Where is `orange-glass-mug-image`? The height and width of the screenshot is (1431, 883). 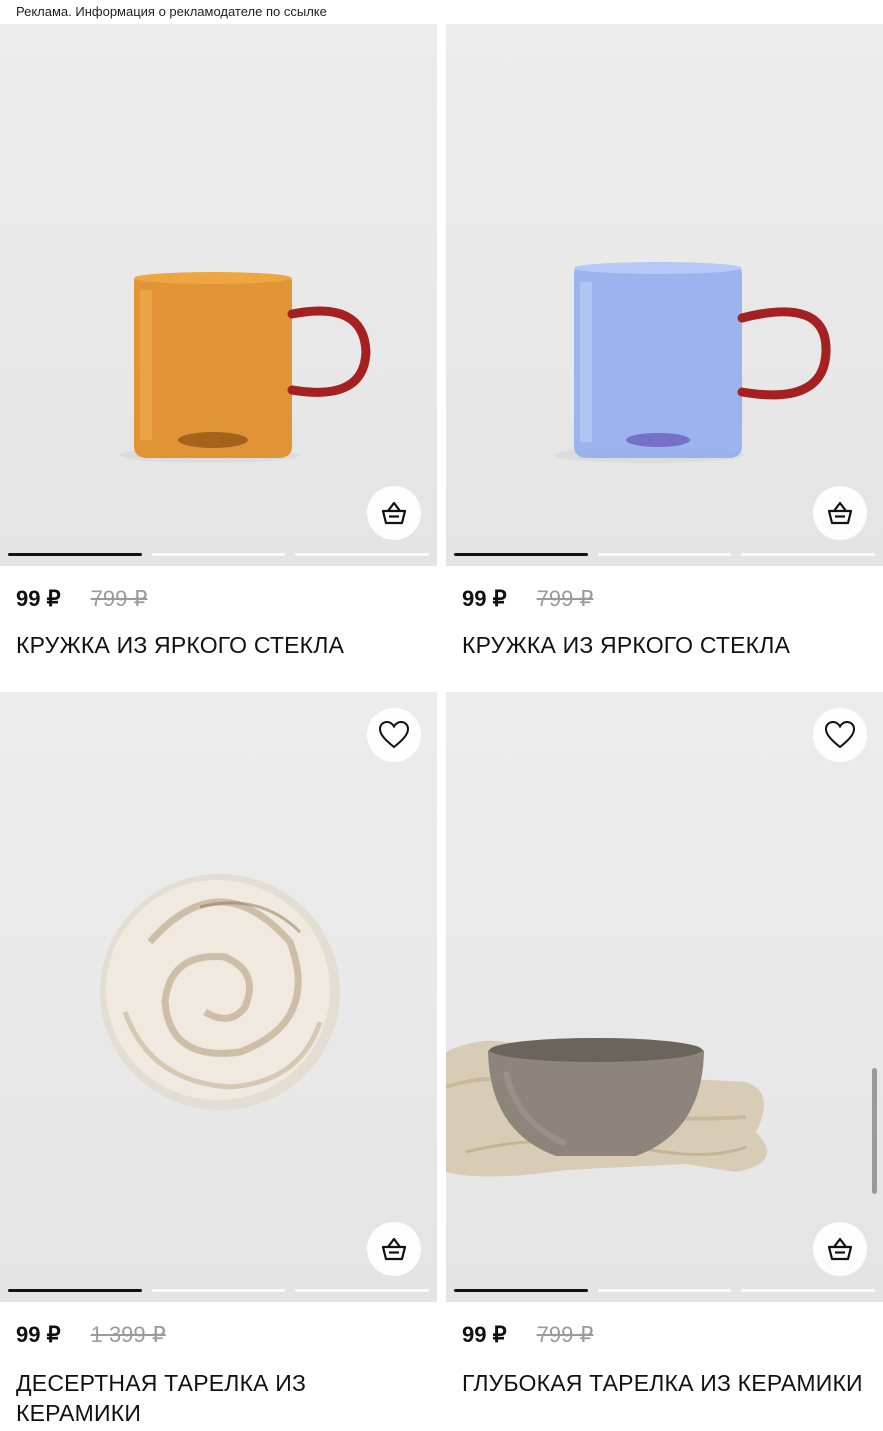
orange-glass-mug-image is located at coordinates (245, 367).